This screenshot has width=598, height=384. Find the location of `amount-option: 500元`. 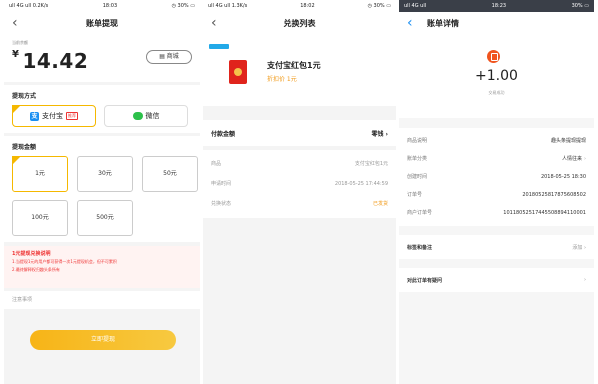

amount-option: 500元 is located at coordinates (105, 218).